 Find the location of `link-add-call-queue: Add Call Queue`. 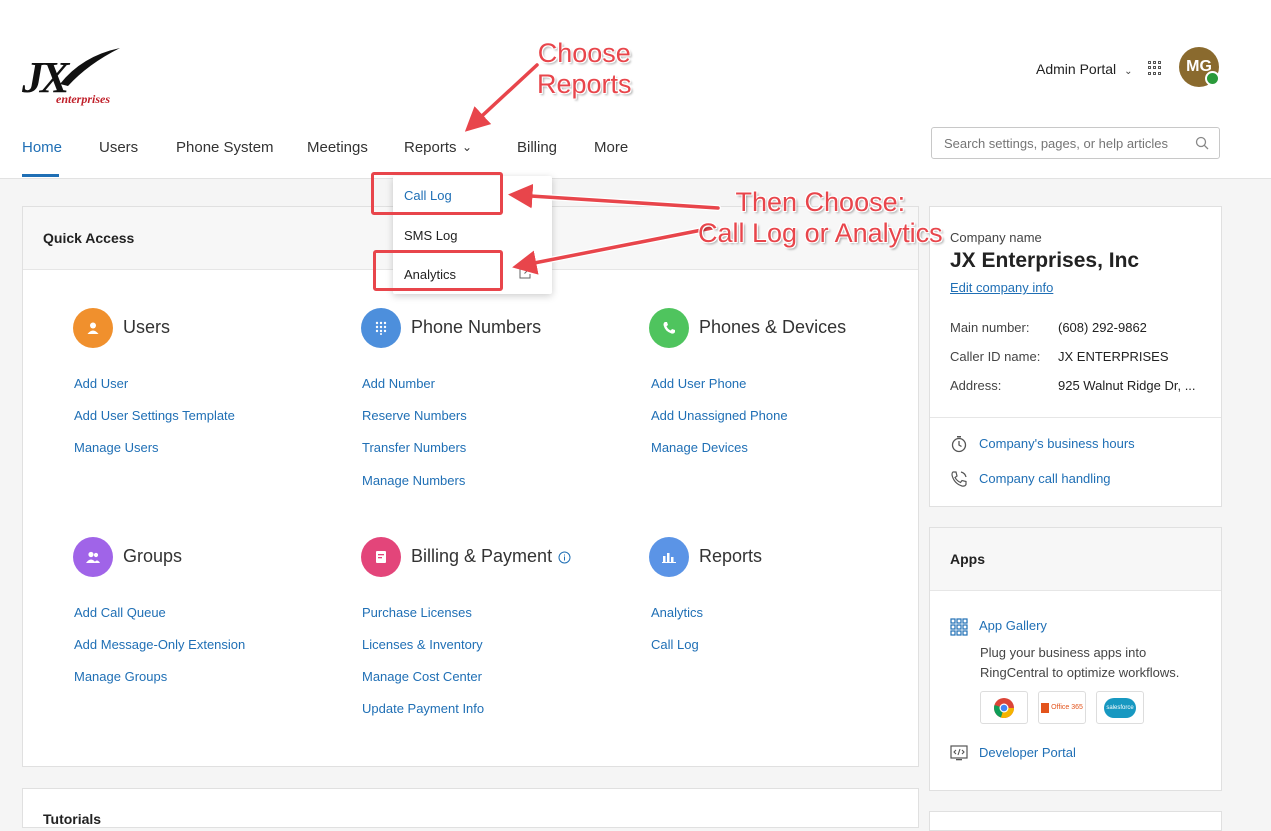

link-add-call-queue: Add Call Queue is located at coordinates (120, 612).